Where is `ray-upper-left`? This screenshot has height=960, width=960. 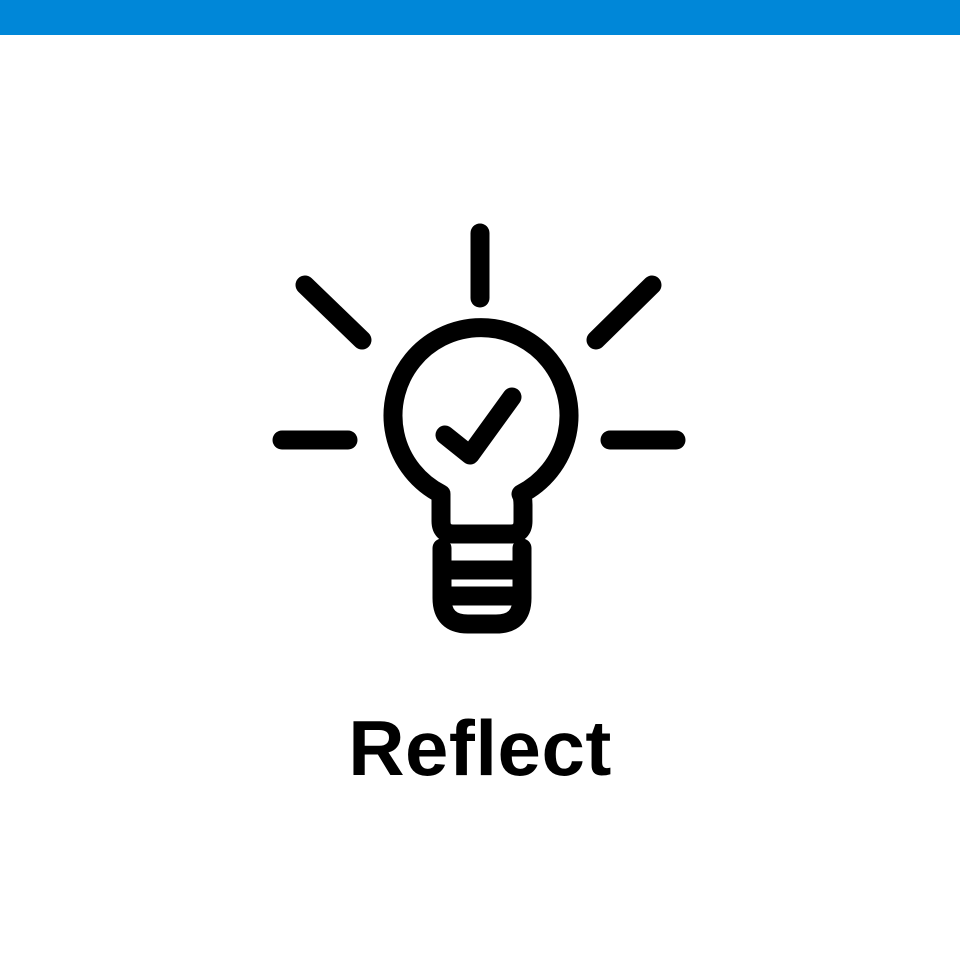 ray-upper-left is located at coordinates (333, 312).